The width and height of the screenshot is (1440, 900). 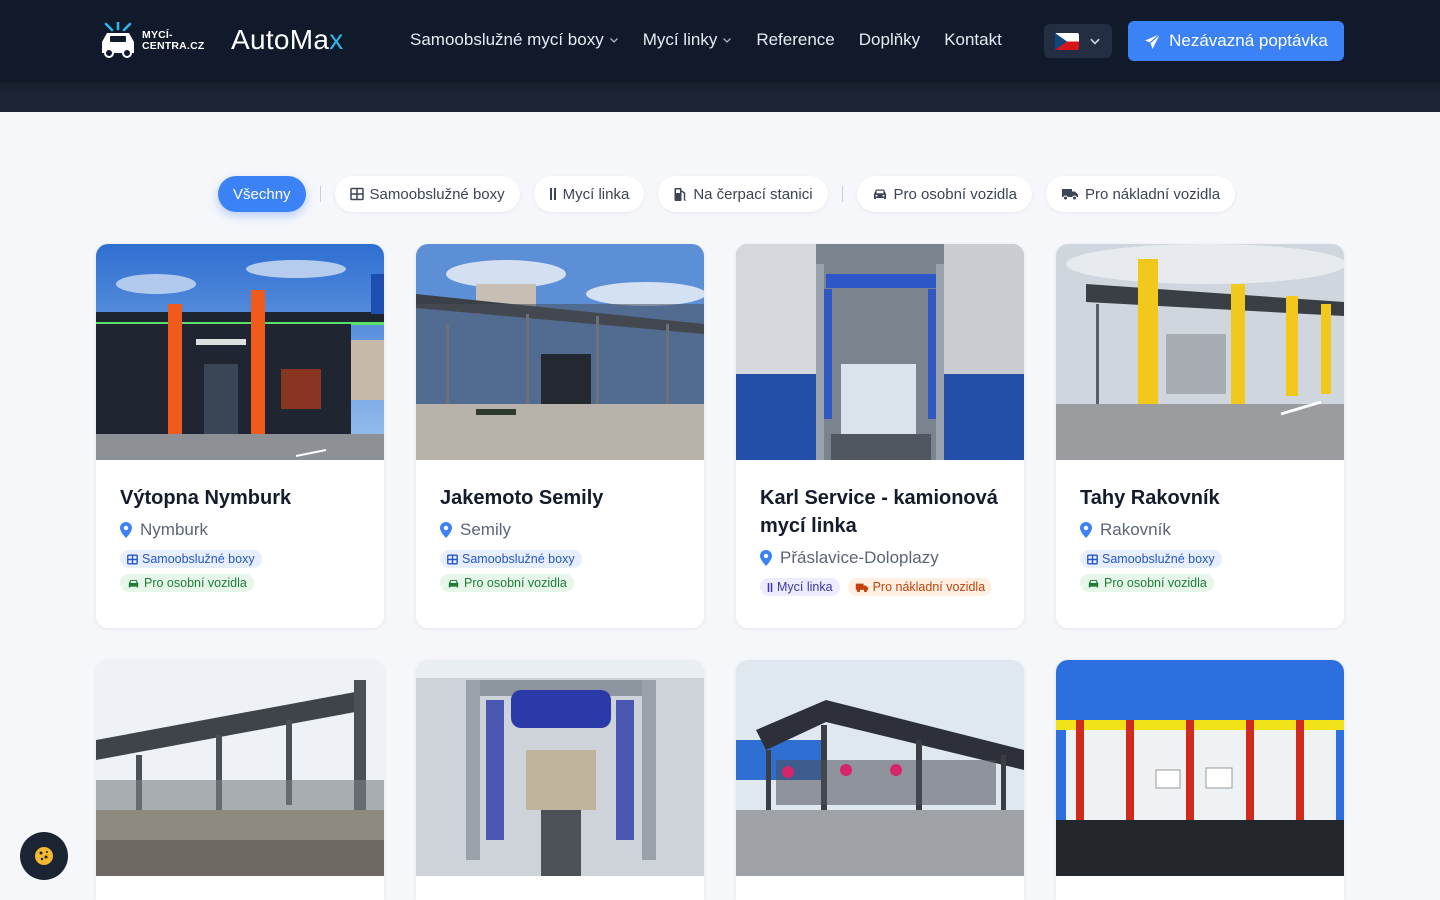 I want to click on logo-text: MYCÍ- CENTRA.CZ, so click(x=173, y=41).